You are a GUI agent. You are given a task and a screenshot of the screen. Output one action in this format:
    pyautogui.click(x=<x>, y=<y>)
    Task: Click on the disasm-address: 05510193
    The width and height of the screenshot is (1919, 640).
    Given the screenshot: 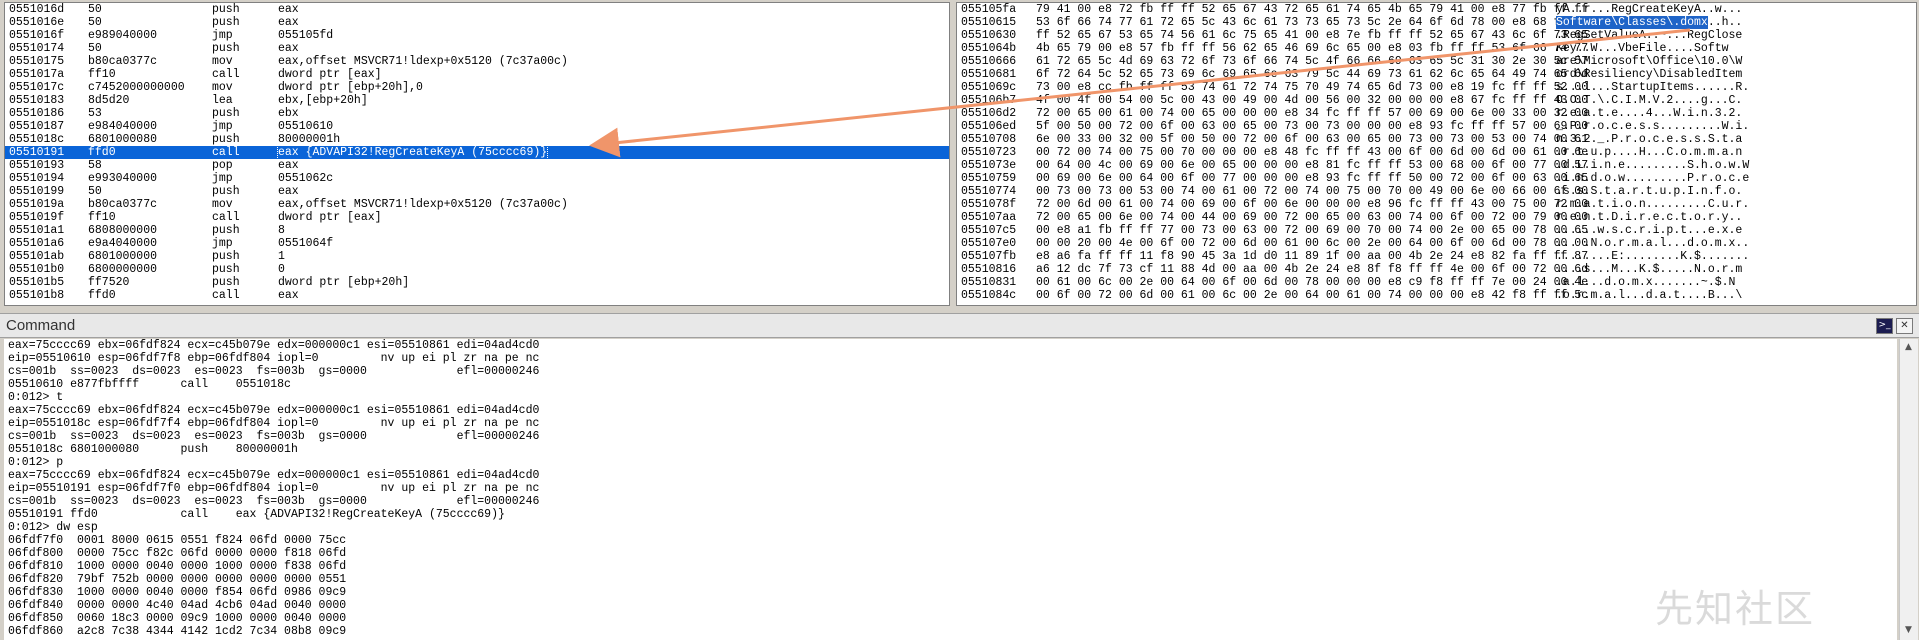 What is the action you would take?
    pyautogui.click(x=37, y=165)
    